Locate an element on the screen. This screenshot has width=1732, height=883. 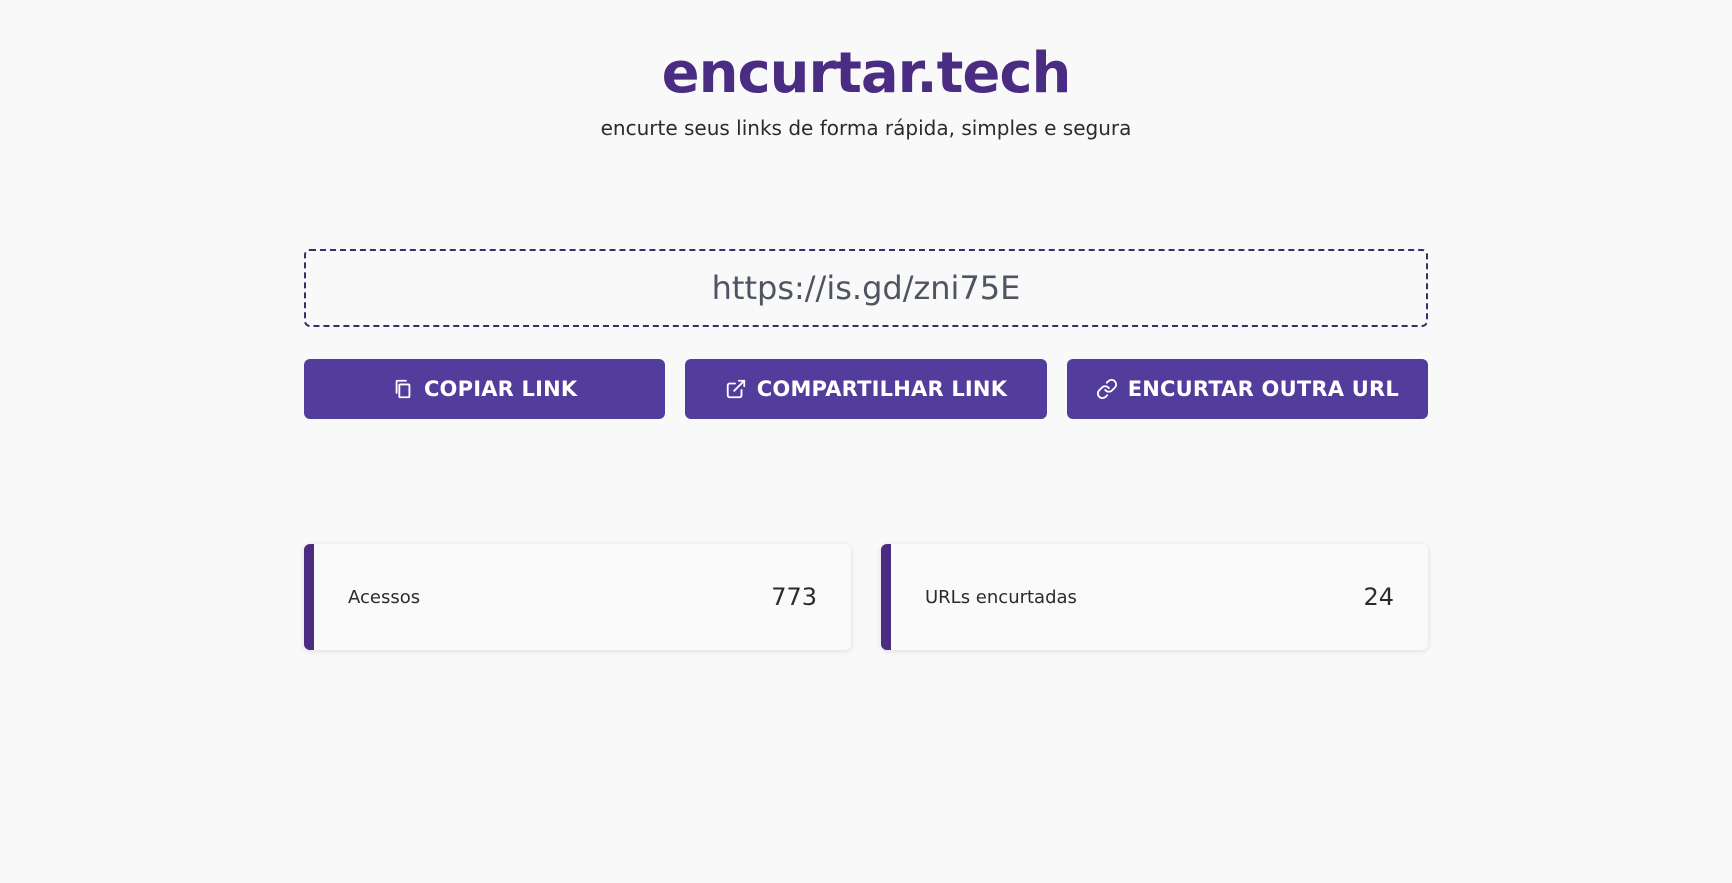
shorten-another-url-button: ENCURTAR OUTRA URL is located at coordinates (1247, 389).